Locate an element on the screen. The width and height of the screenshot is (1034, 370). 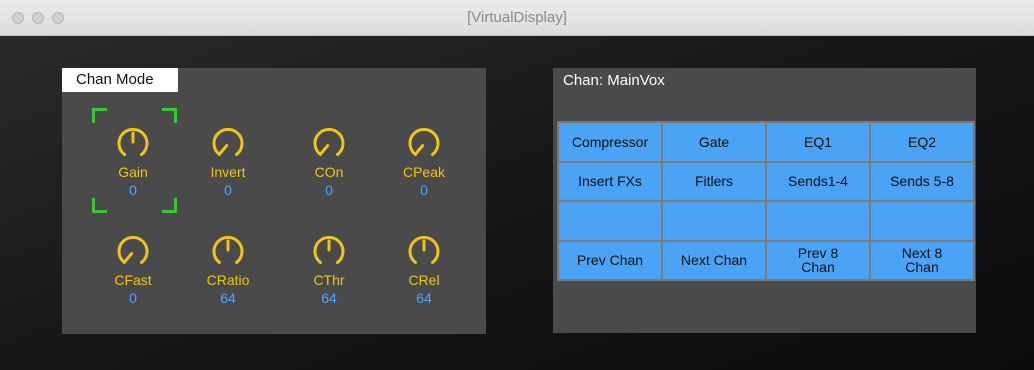
gate-button: Gate is located at coordinates (714, 142).